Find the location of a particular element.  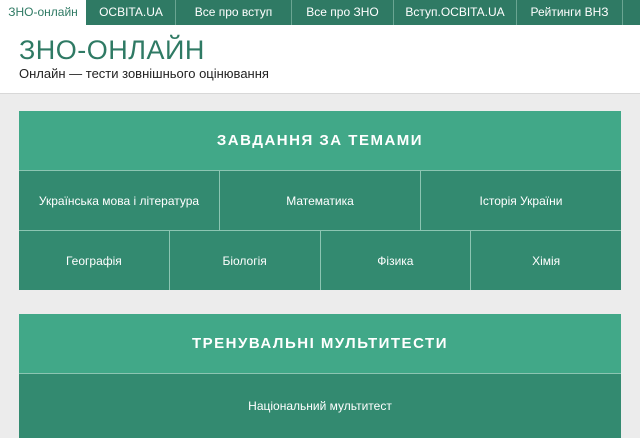

multitests-panel-heading: ТРЕНУВАЛЬНІ МУЛЬТИТЕСТИ is located at coordinates (320, 343).